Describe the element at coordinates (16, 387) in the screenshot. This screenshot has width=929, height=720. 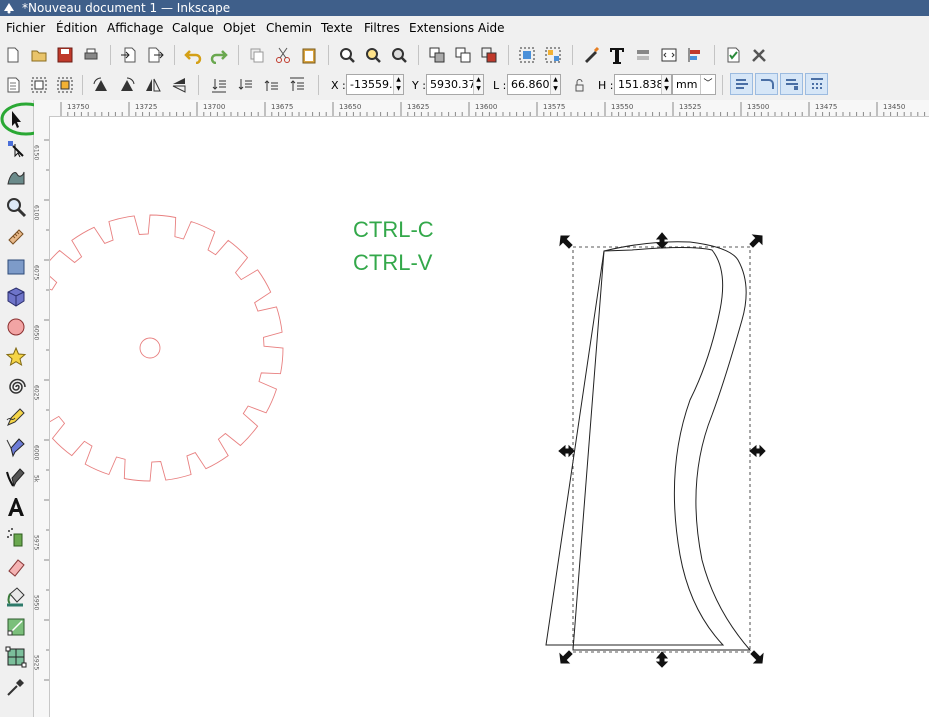
I see `spiral-tool` at that location.